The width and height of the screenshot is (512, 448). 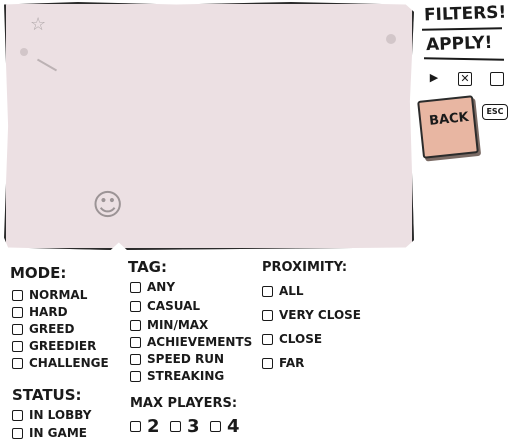 I want to click on tag-option-any: ANY, so click(x=152, y=287).